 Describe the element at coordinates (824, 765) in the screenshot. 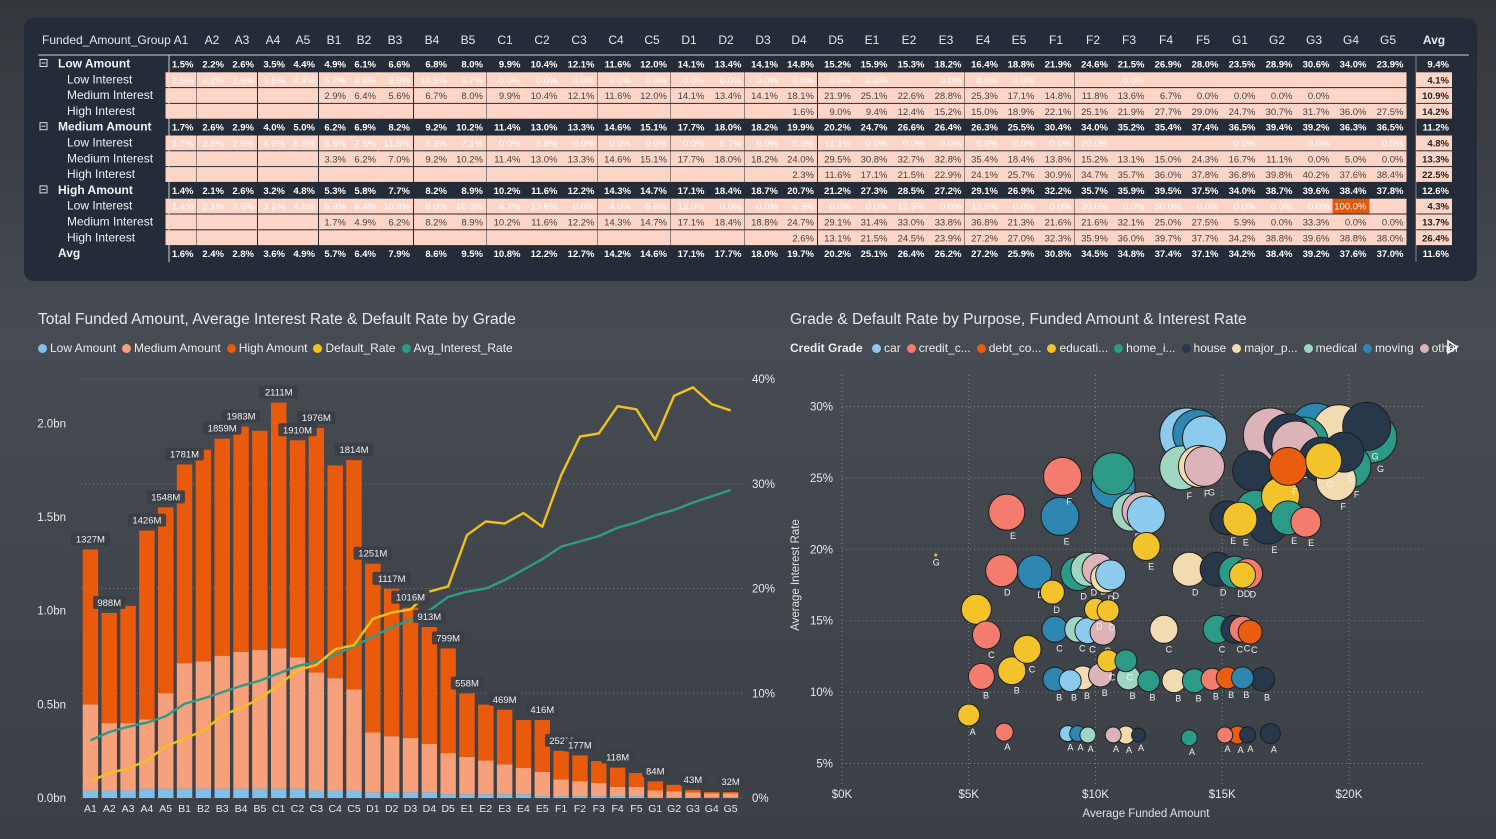

I see `y-tick: 5%` at that location.